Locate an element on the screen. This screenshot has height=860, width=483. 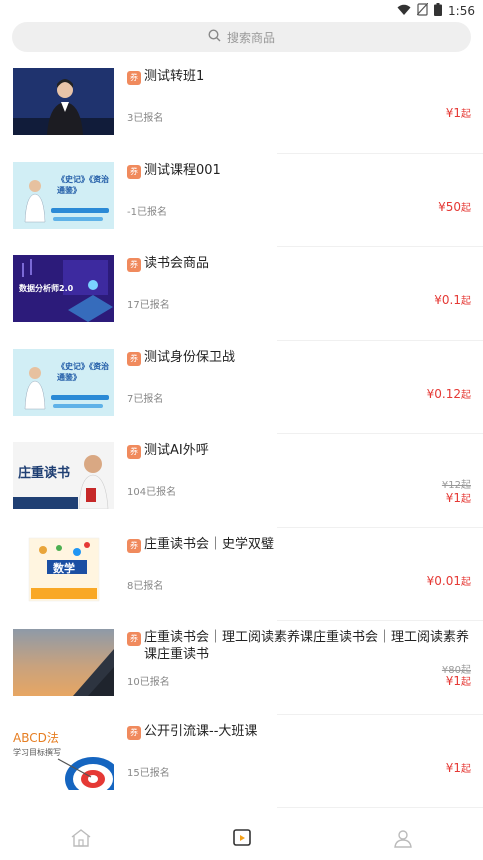
product-thumbnail: 庄重读书 is located at coordinates (63, 475).